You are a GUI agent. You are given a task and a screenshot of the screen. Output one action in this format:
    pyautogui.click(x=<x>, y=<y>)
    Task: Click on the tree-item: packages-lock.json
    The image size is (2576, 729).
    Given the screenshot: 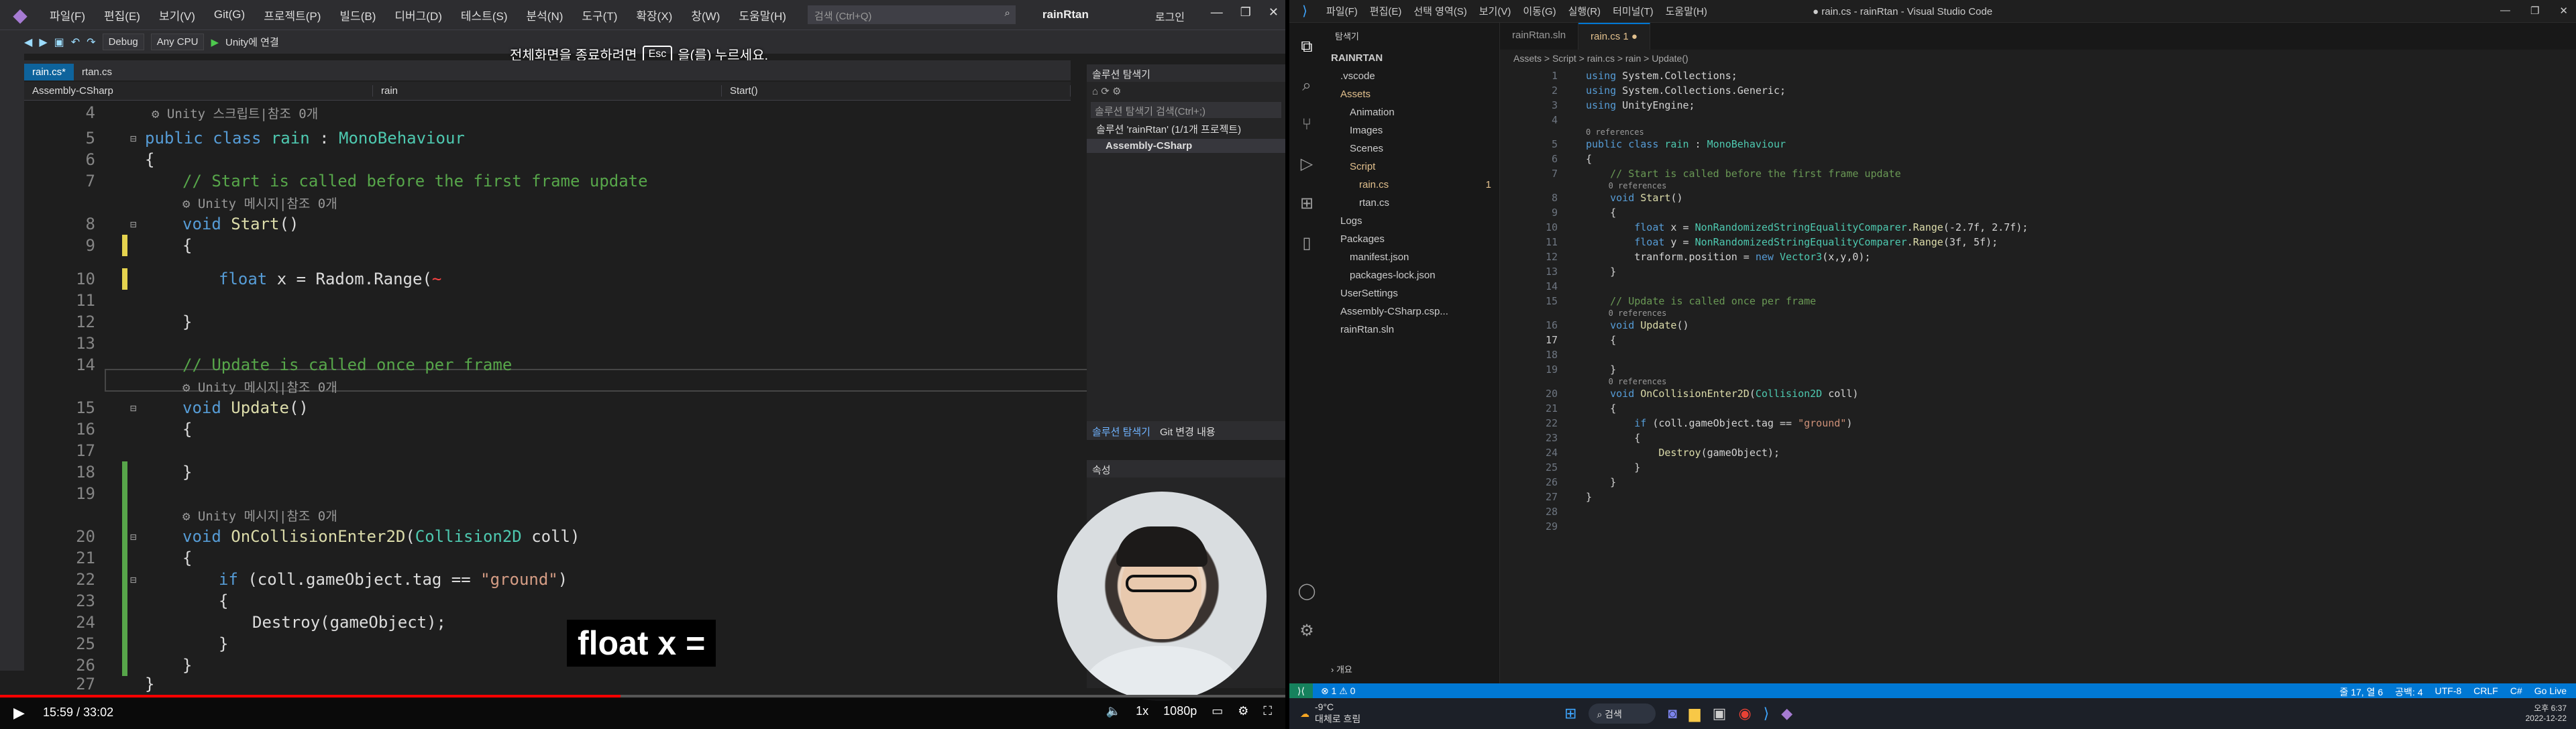 What is the action you would take?
    pyautogui.click(x=1411, y=275)
    